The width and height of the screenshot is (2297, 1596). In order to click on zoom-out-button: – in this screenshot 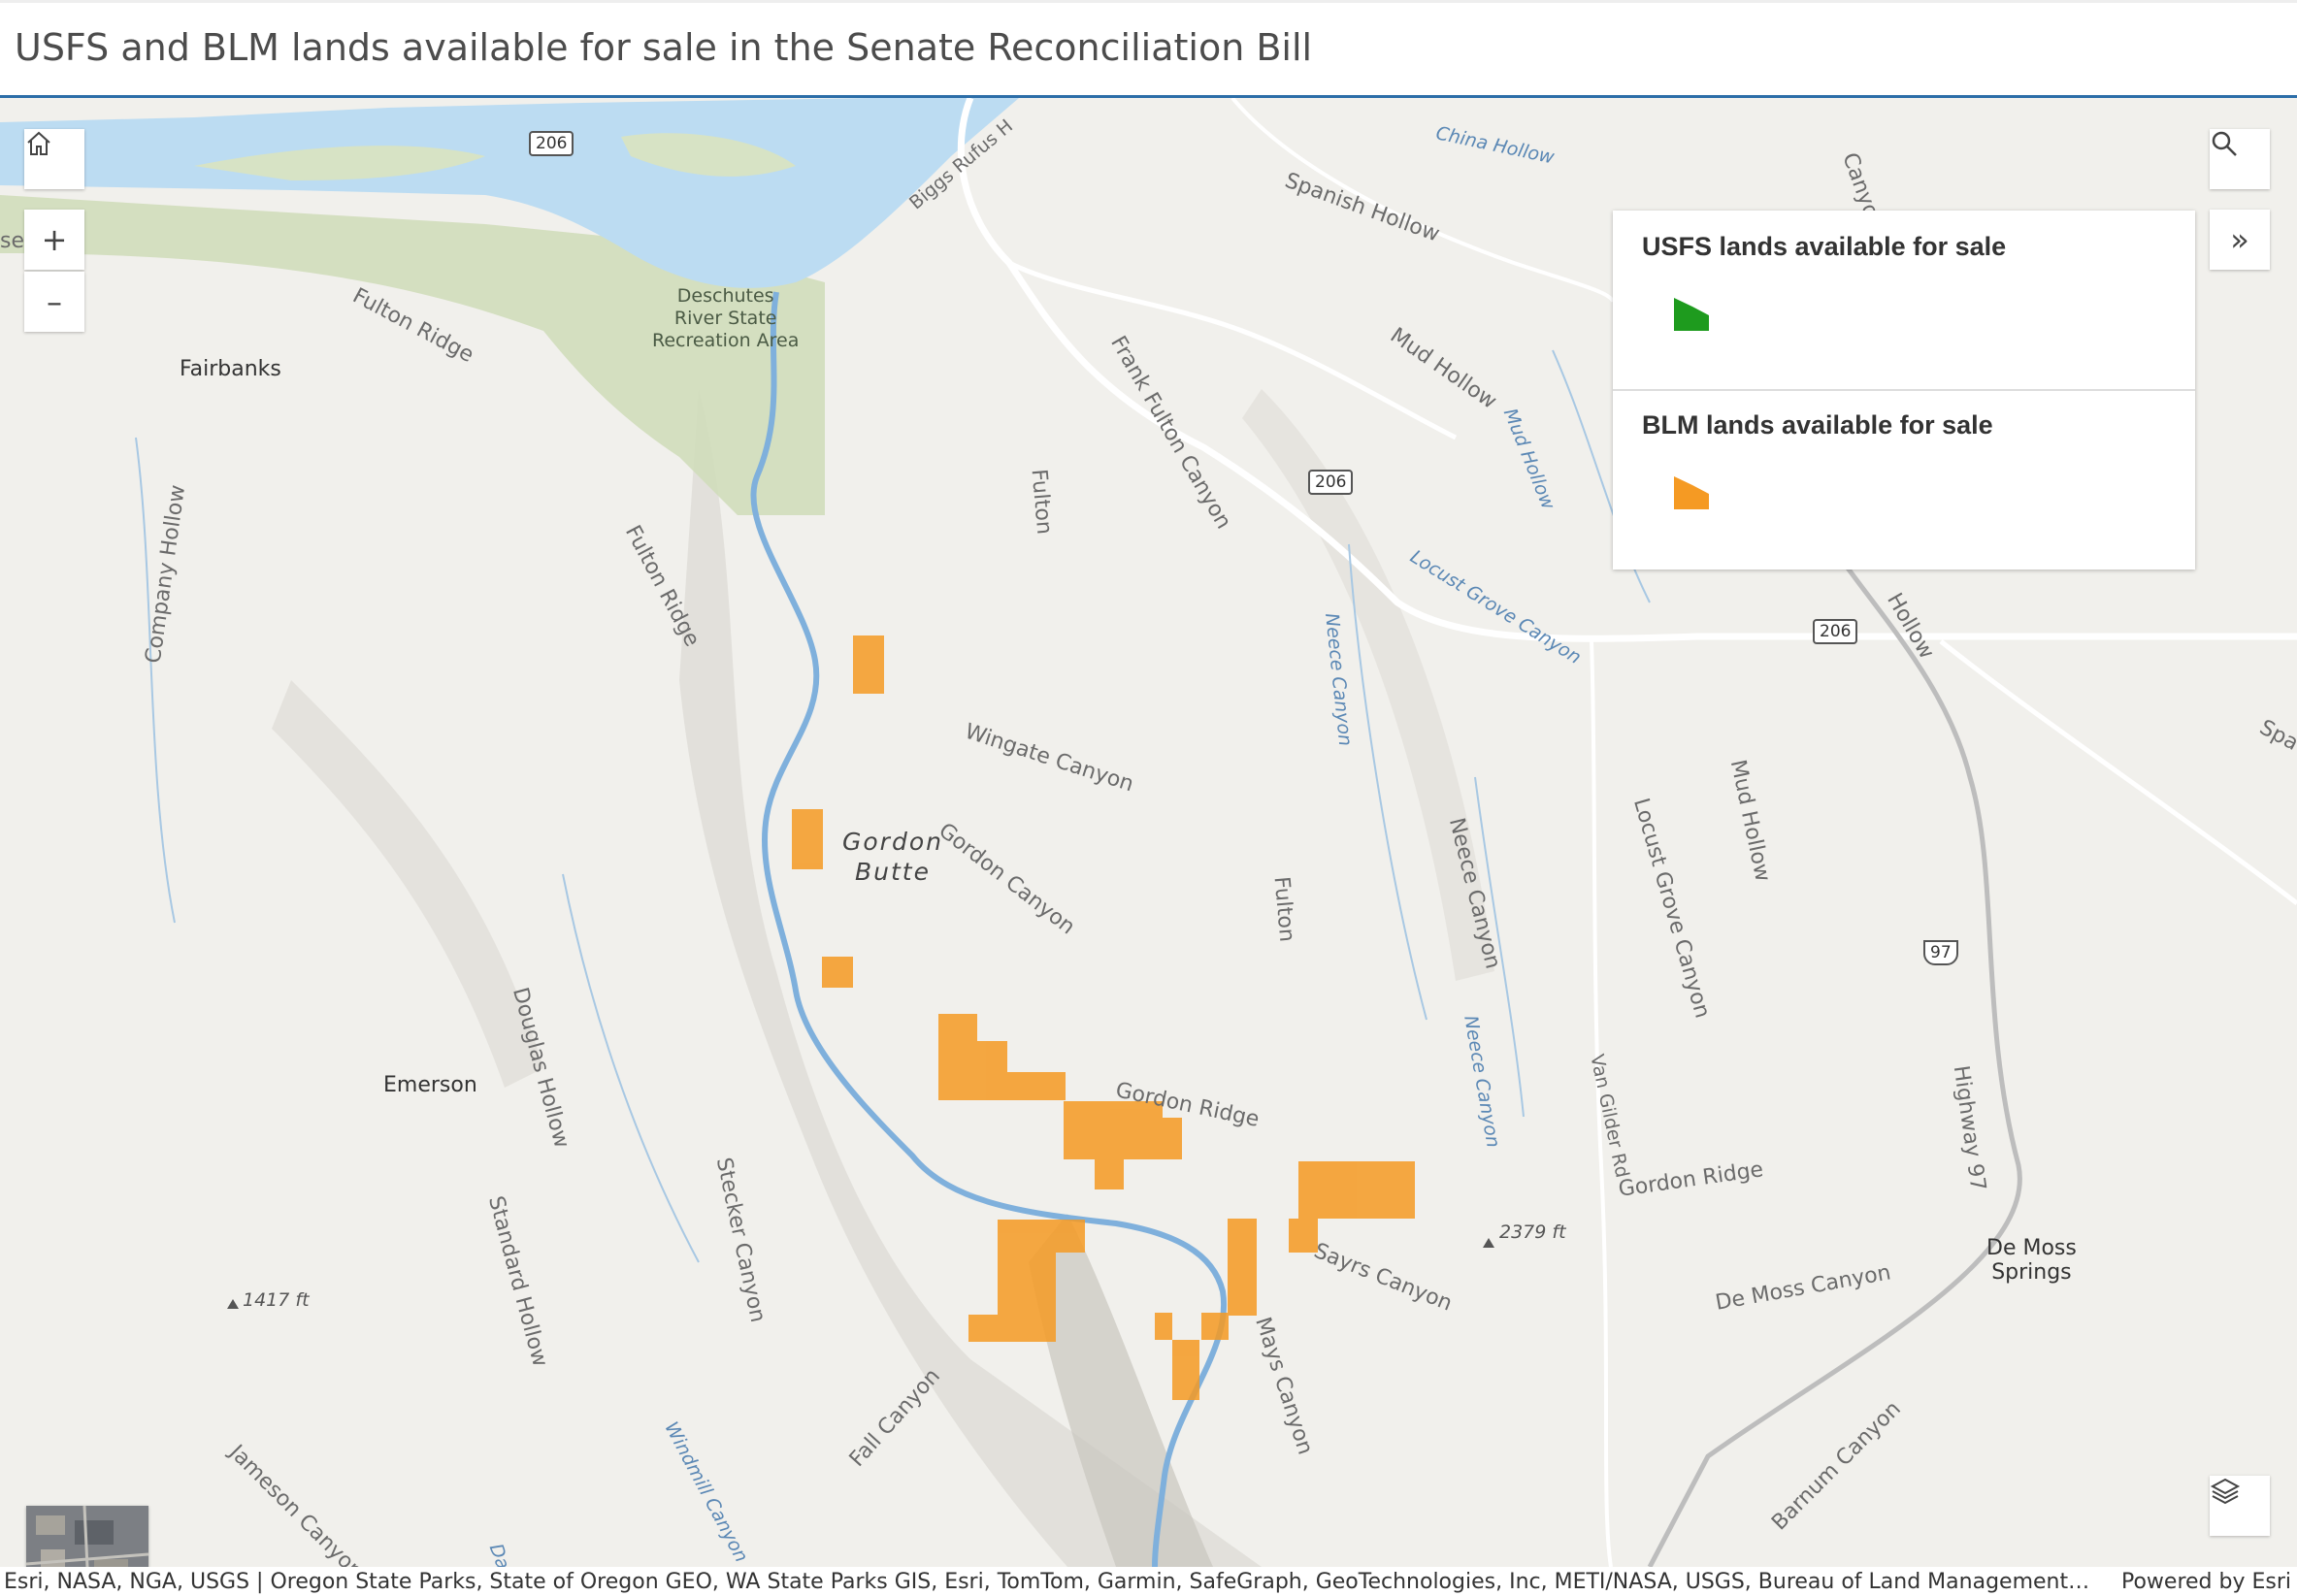, I will do `click(54, 302)`.